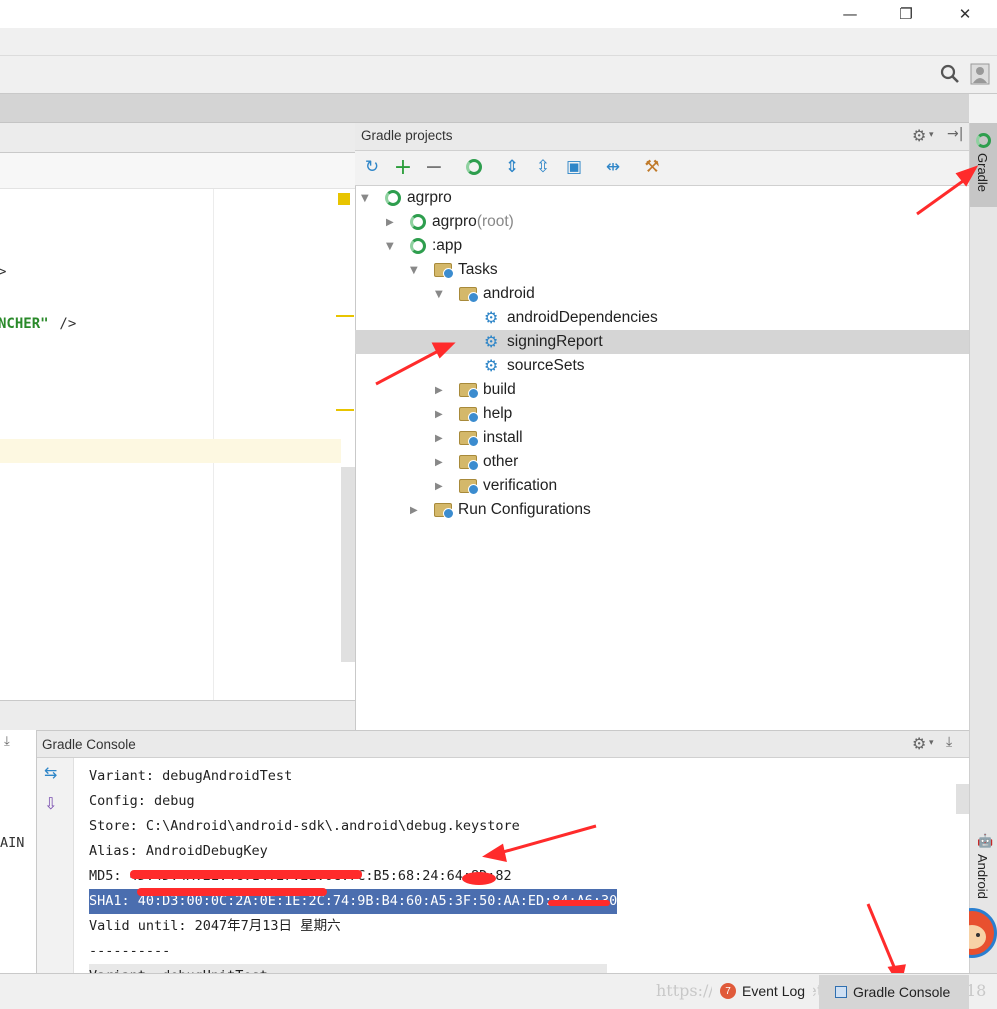 This screenshot has height=1009, width=997. Describe the element at coordinates (728, 991) in the screenshot. I see `event-log-badge: 7` at that location.